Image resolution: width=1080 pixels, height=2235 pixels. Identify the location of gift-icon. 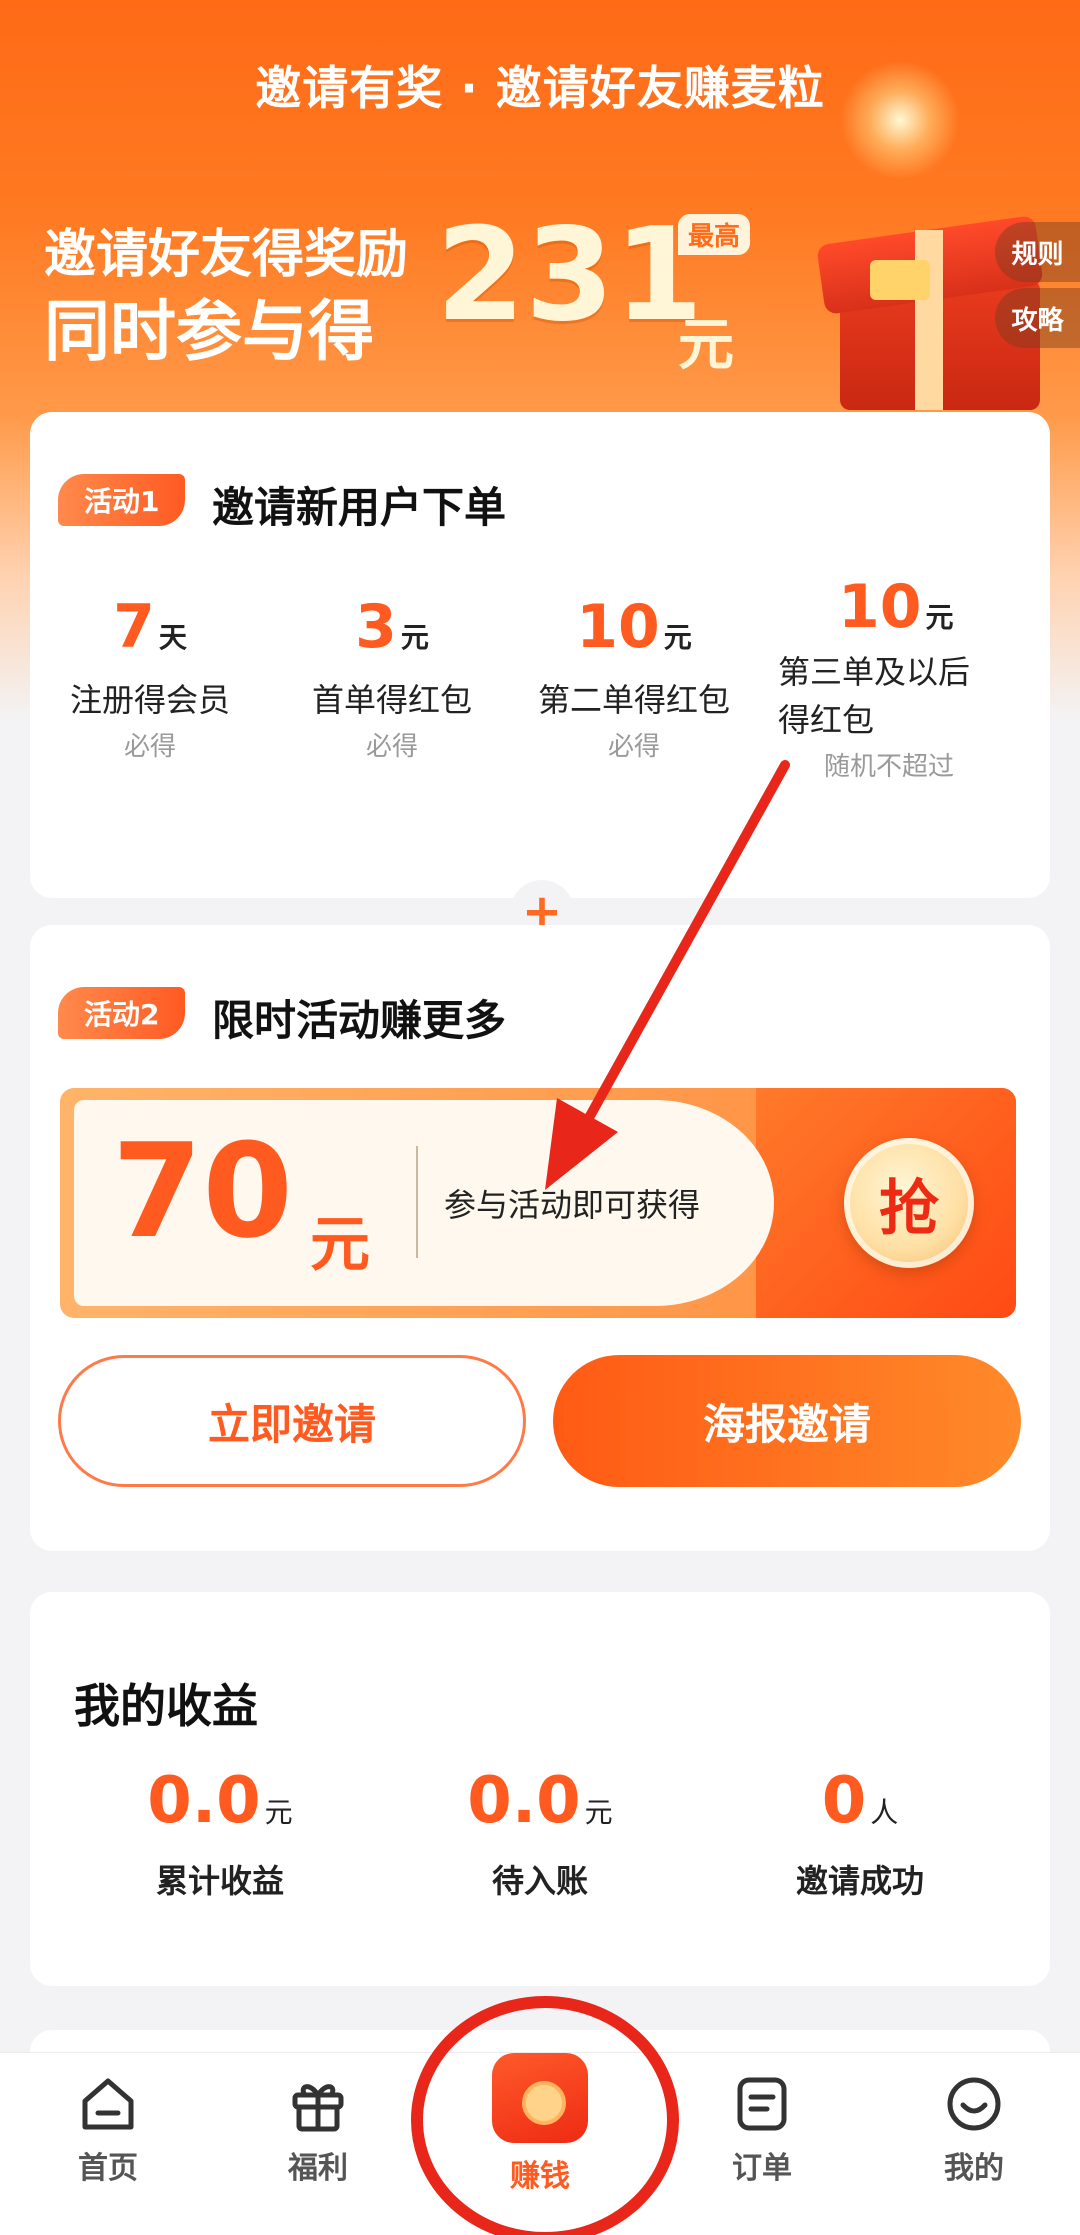
(318, 2108).